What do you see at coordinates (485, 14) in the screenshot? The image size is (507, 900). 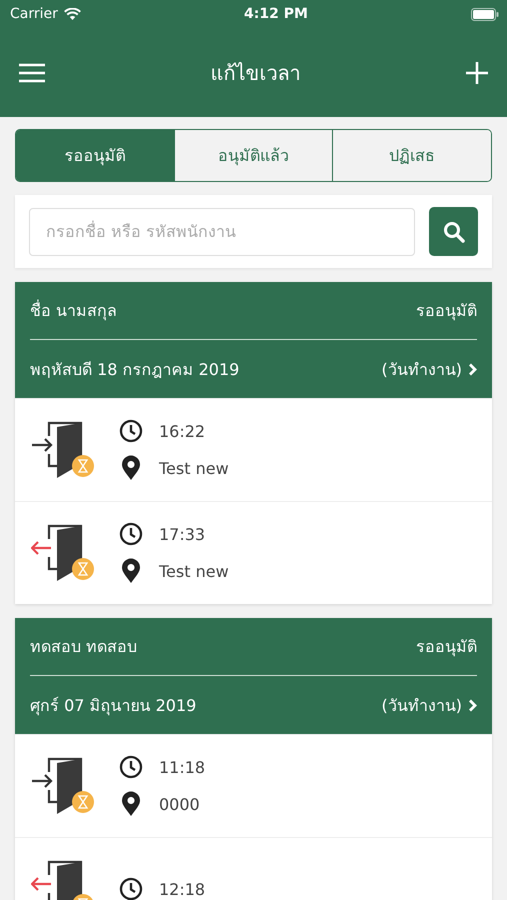 I see `battery-icon` at bounding box center [485, 14].